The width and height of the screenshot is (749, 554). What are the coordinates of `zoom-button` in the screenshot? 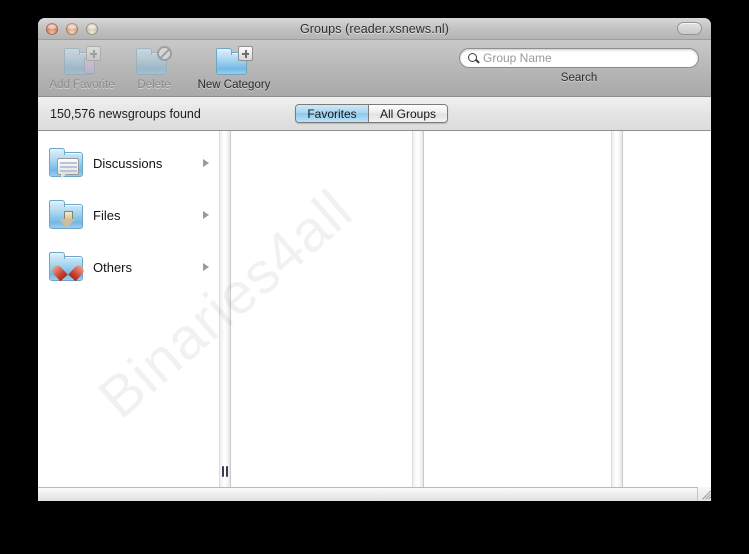 It's located at (92, 29).